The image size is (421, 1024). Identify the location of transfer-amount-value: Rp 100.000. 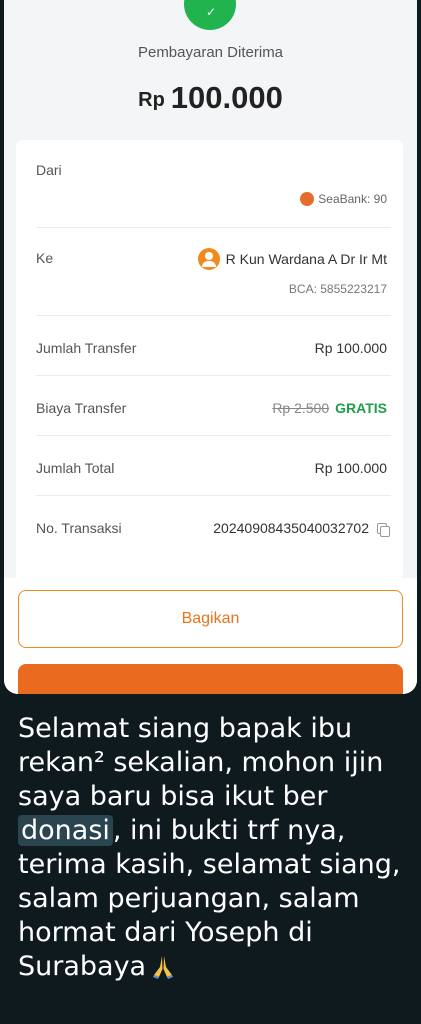
(350, 348).